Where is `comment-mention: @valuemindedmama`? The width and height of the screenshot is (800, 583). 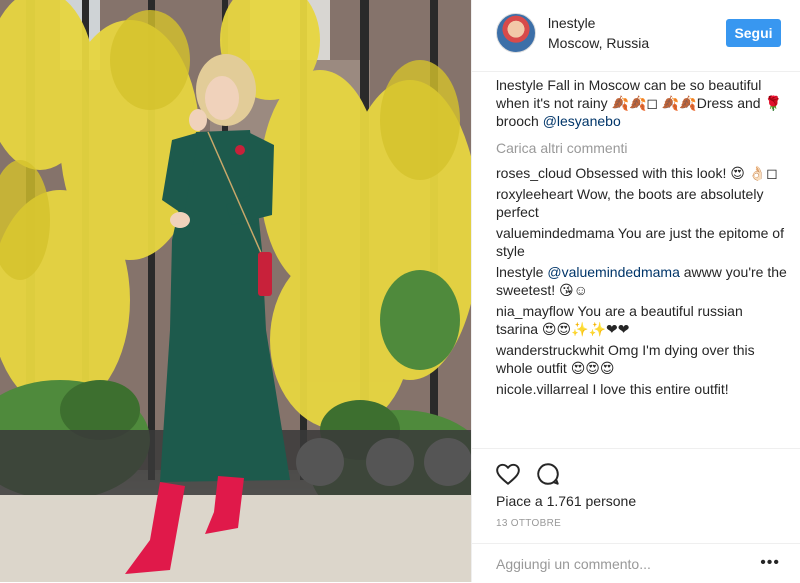
comment-mention: @valuemindedmama is located at coordinates (611, 272).